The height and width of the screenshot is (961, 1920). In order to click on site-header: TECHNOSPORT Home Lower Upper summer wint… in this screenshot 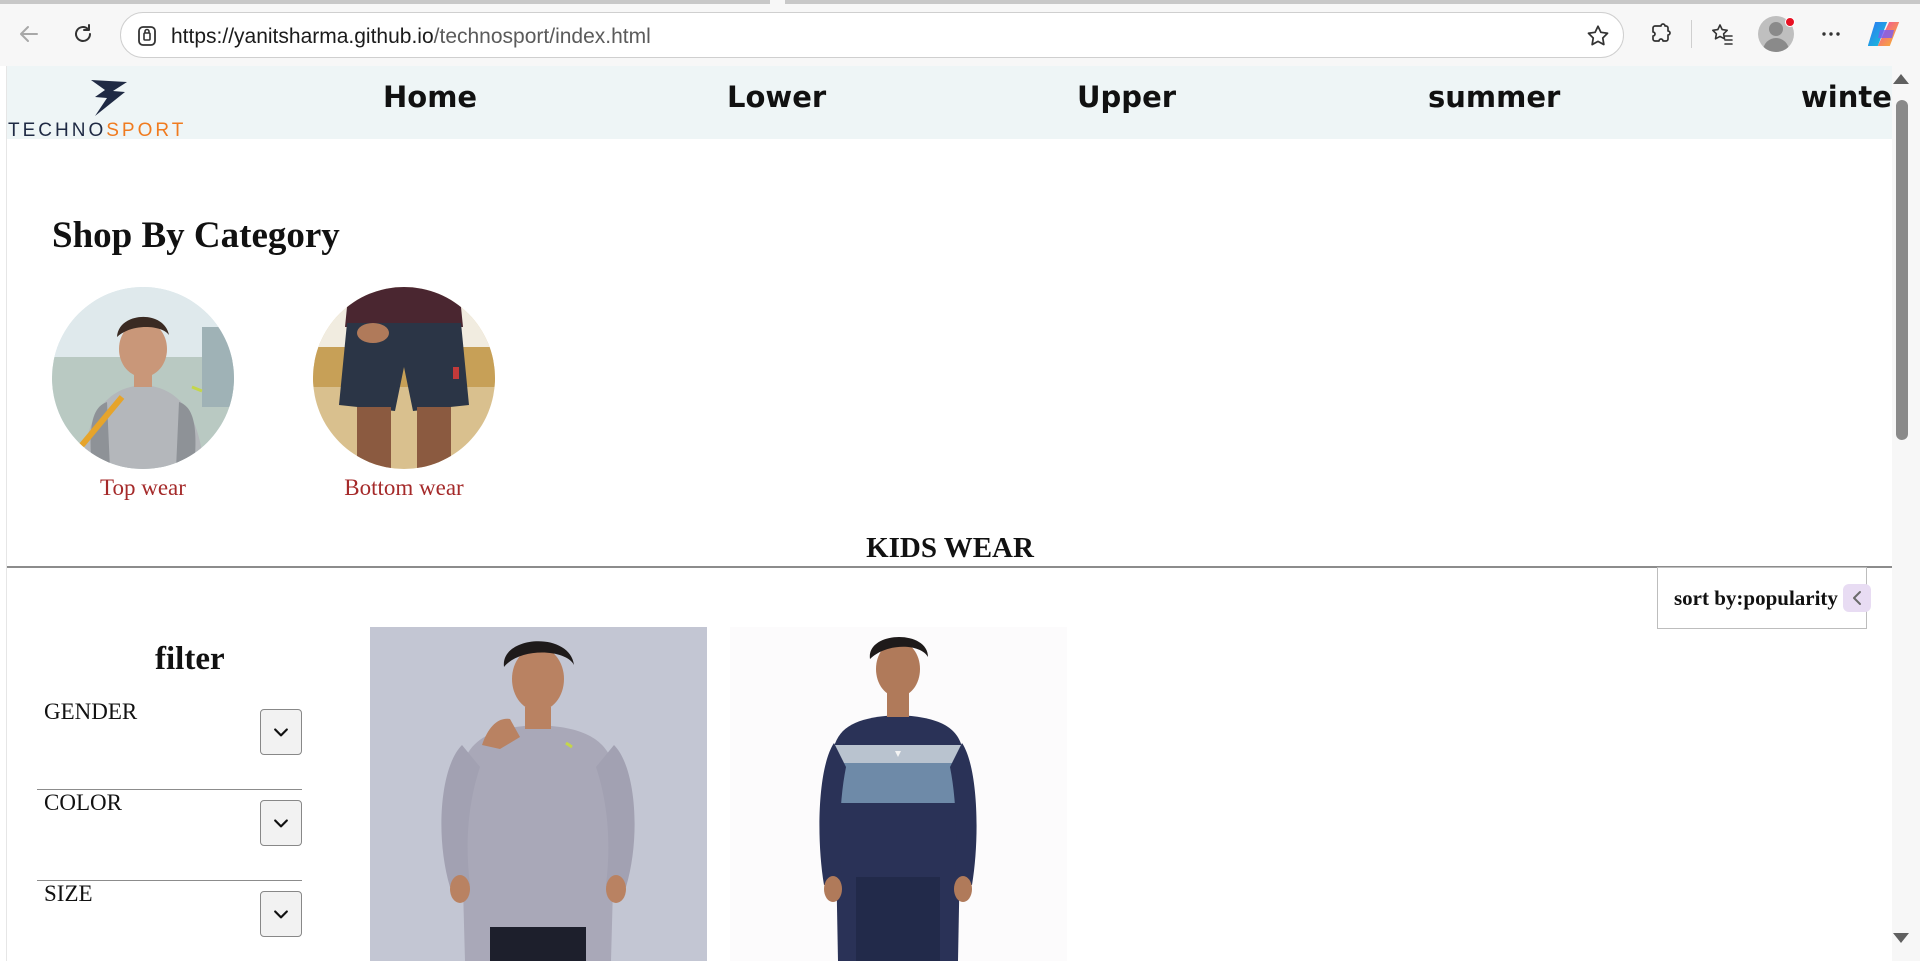, I will do `click(949, 103)`.